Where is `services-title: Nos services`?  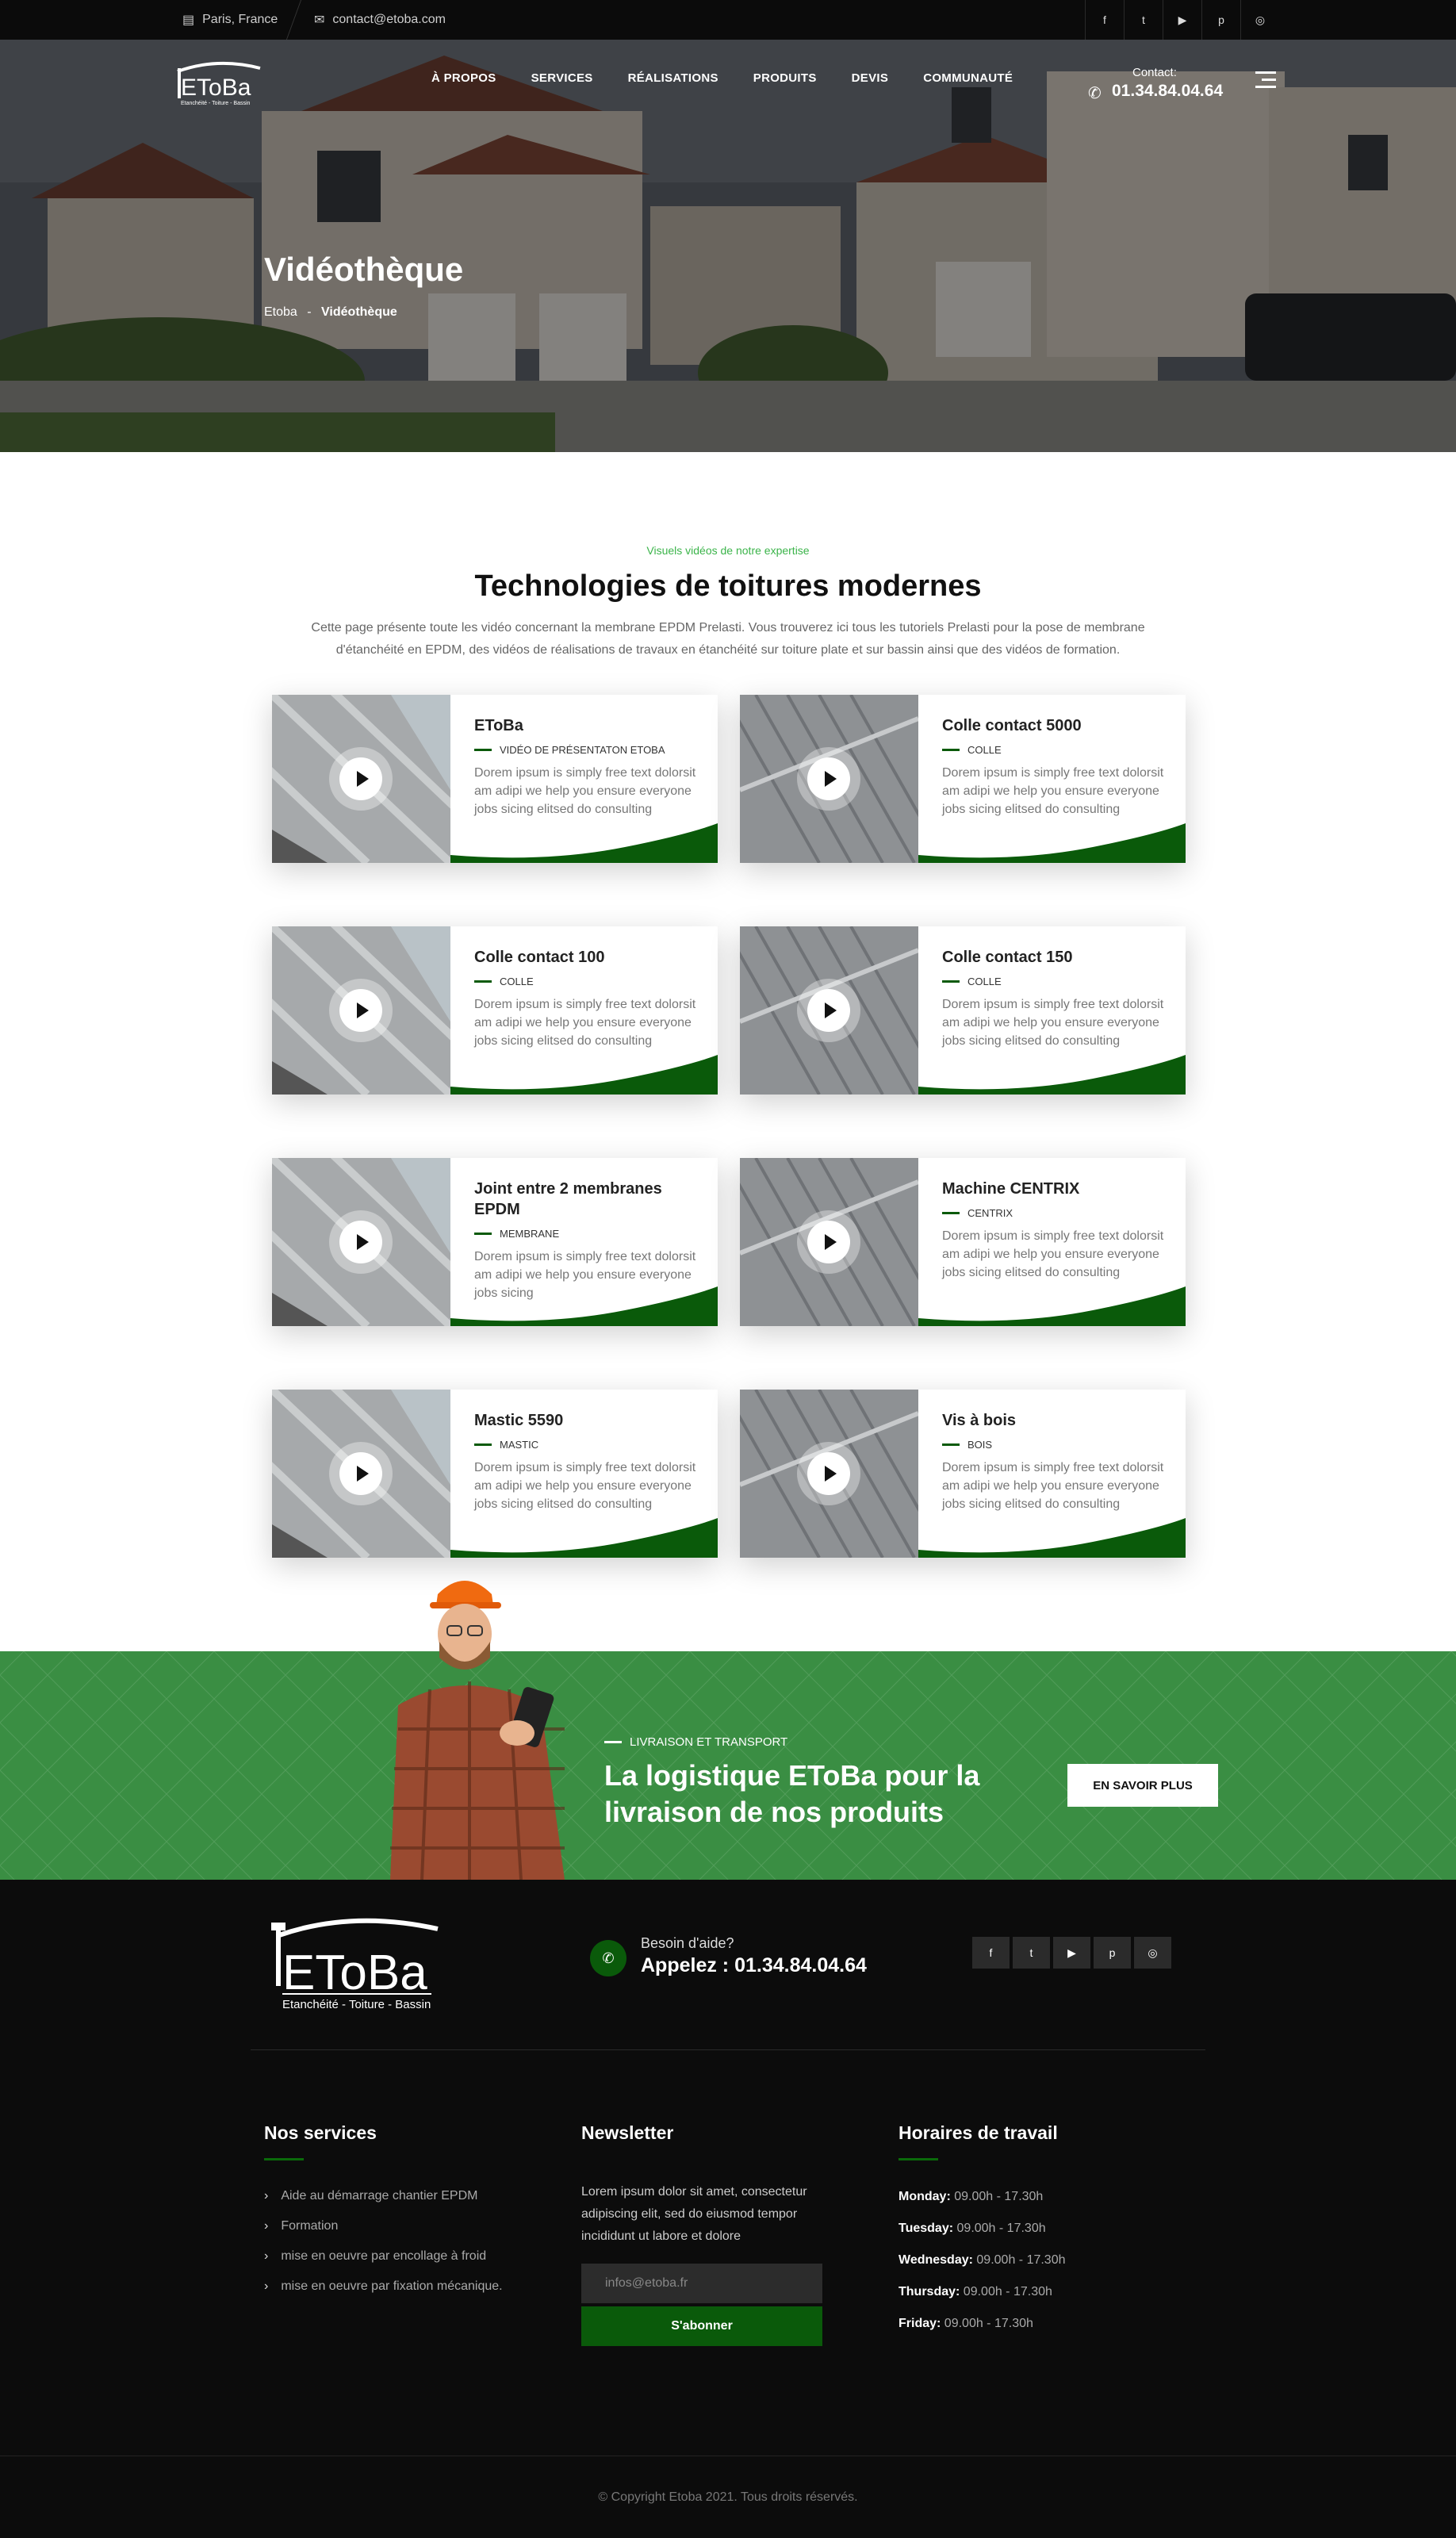
services-title: Nos services is located at coordinates (320, 2132).